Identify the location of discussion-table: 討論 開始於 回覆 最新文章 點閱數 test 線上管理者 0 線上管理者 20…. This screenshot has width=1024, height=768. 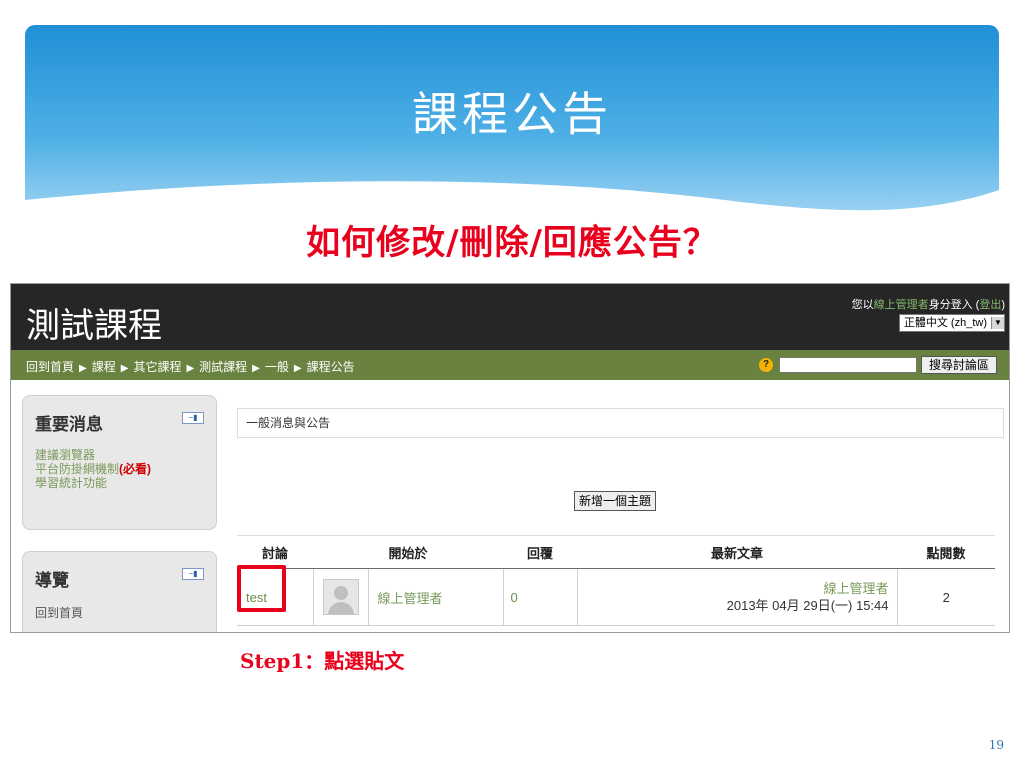
(616, 580).